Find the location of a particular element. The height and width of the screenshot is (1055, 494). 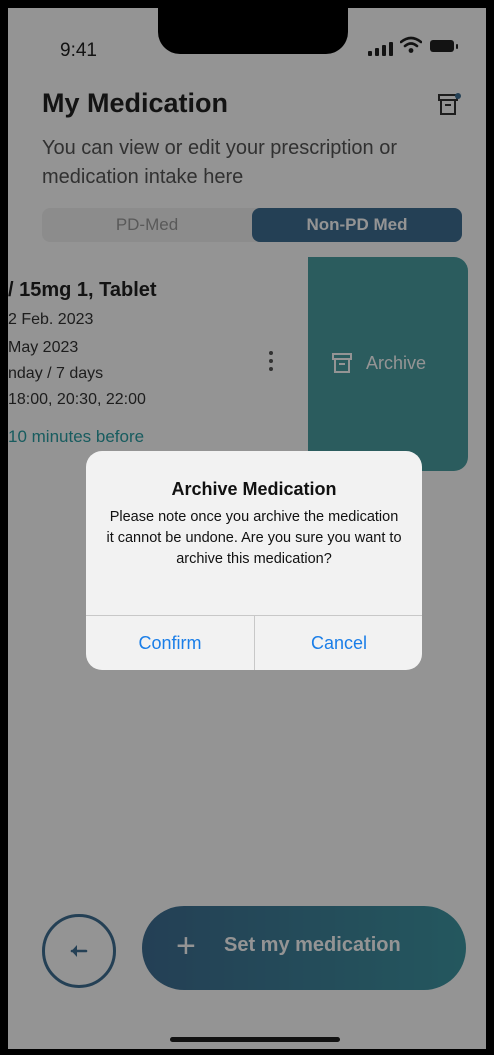

cancel-button: Cancel is located at coordinates (338, 643).